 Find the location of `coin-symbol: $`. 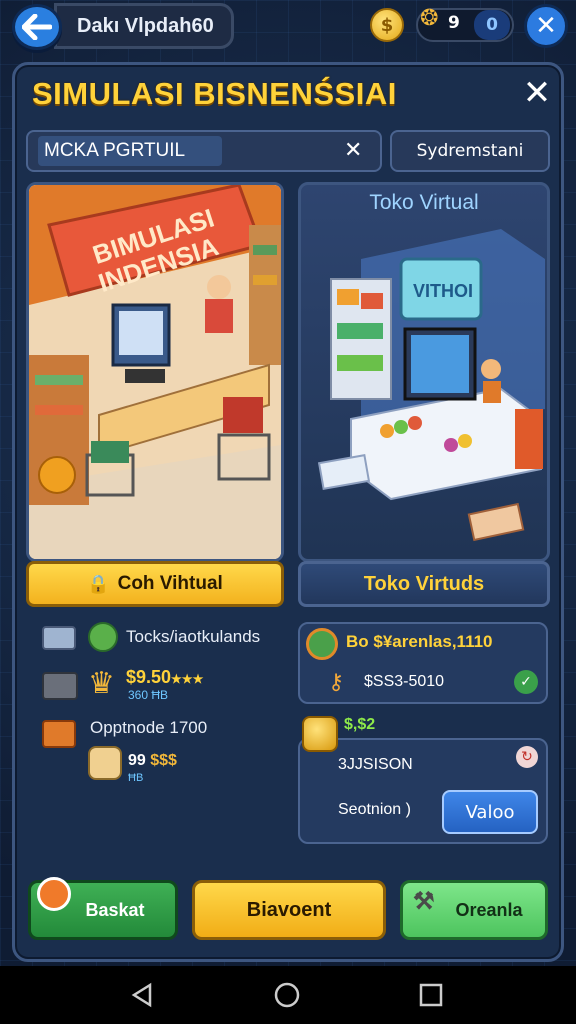

coin-symbol: $ is located at coordinates (387, 25).